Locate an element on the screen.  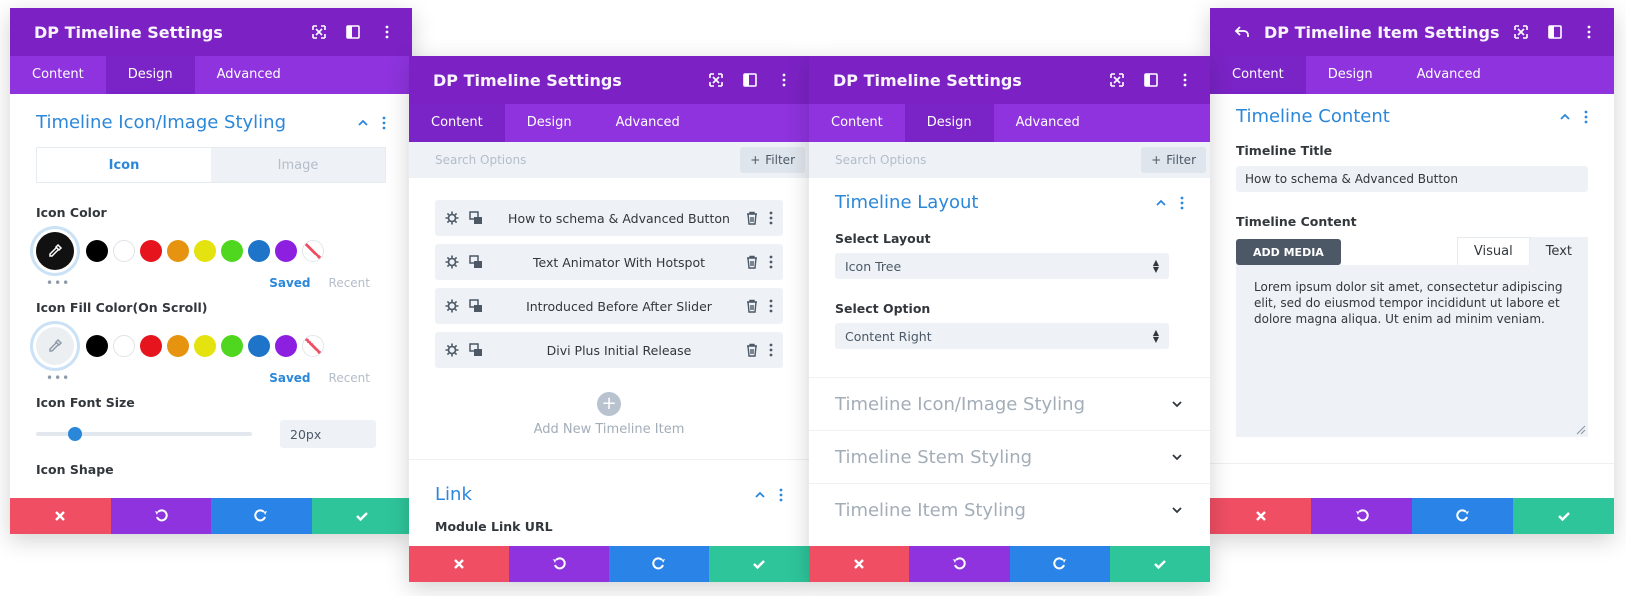
add-media-button: ADD MEDIA is located at coordinates (1288, 252).